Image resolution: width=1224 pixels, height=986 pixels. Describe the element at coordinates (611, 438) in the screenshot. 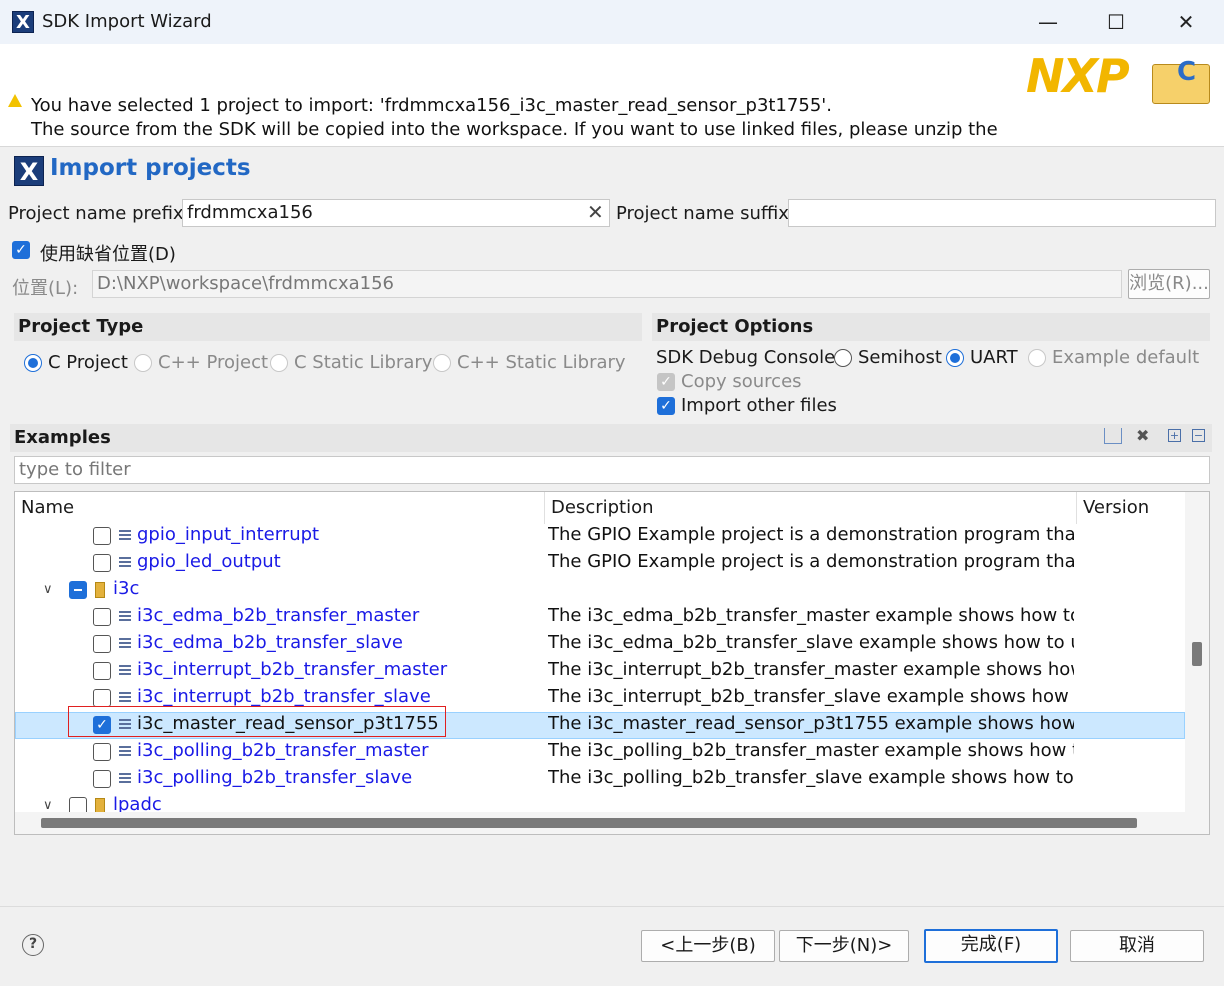

I see `examples-header: Examples` at that location.